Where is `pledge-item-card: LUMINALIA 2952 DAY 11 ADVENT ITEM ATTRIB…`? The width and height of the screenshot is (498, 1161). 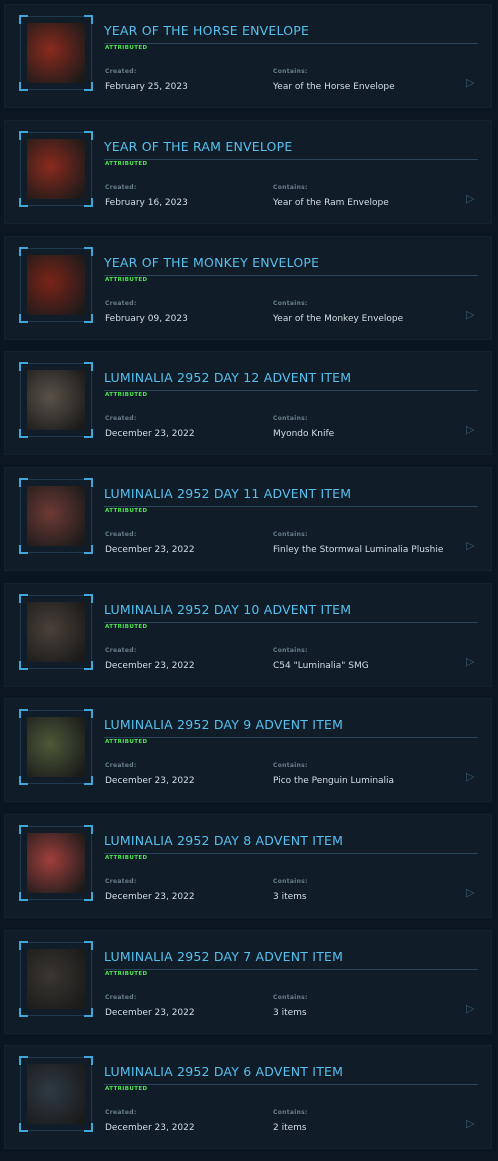 pledge-item-card: LUMINALIA 2952 DAY 11 ADVENT ITEM ATTRIB… is located at coordinates (248, 519).